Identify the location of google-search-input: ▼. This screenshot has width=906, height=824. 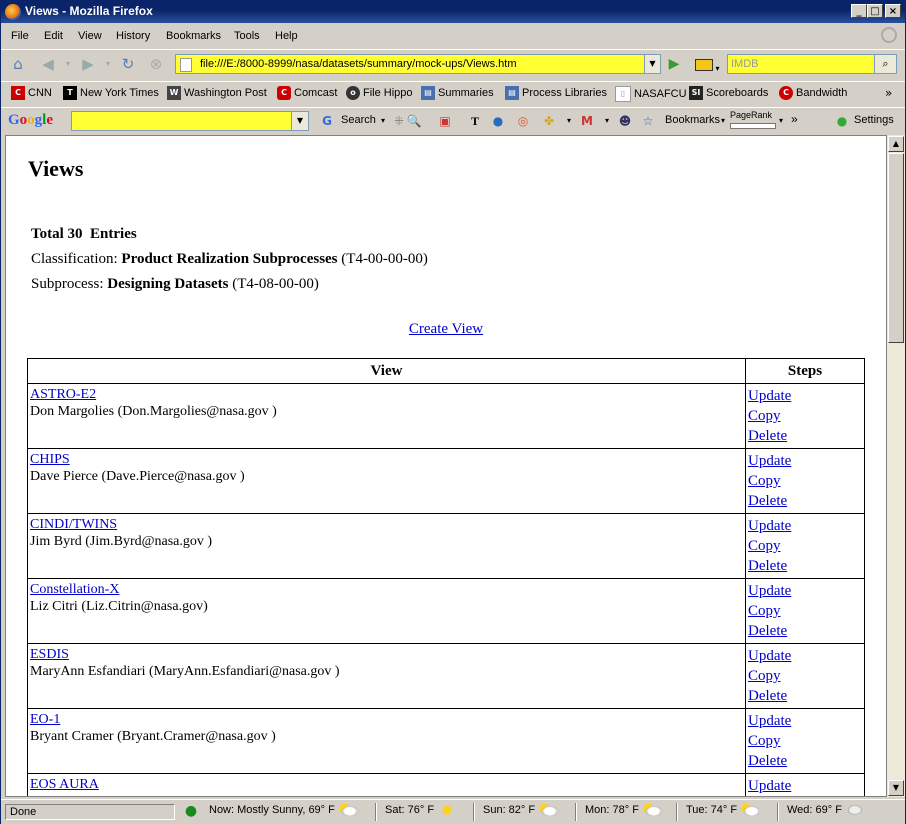
(190, 121).